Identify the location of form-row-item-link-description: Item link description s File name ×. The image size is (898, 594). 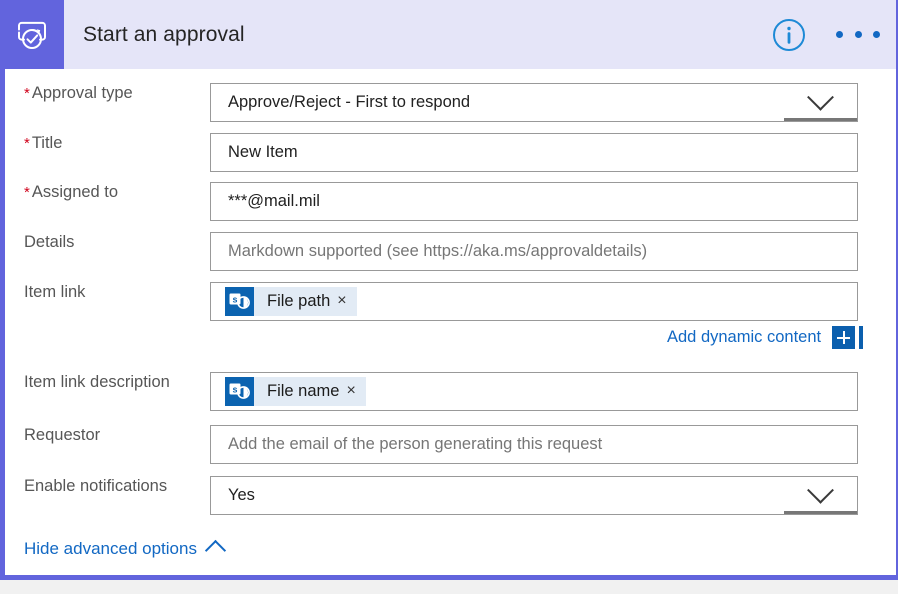
(431, 391).